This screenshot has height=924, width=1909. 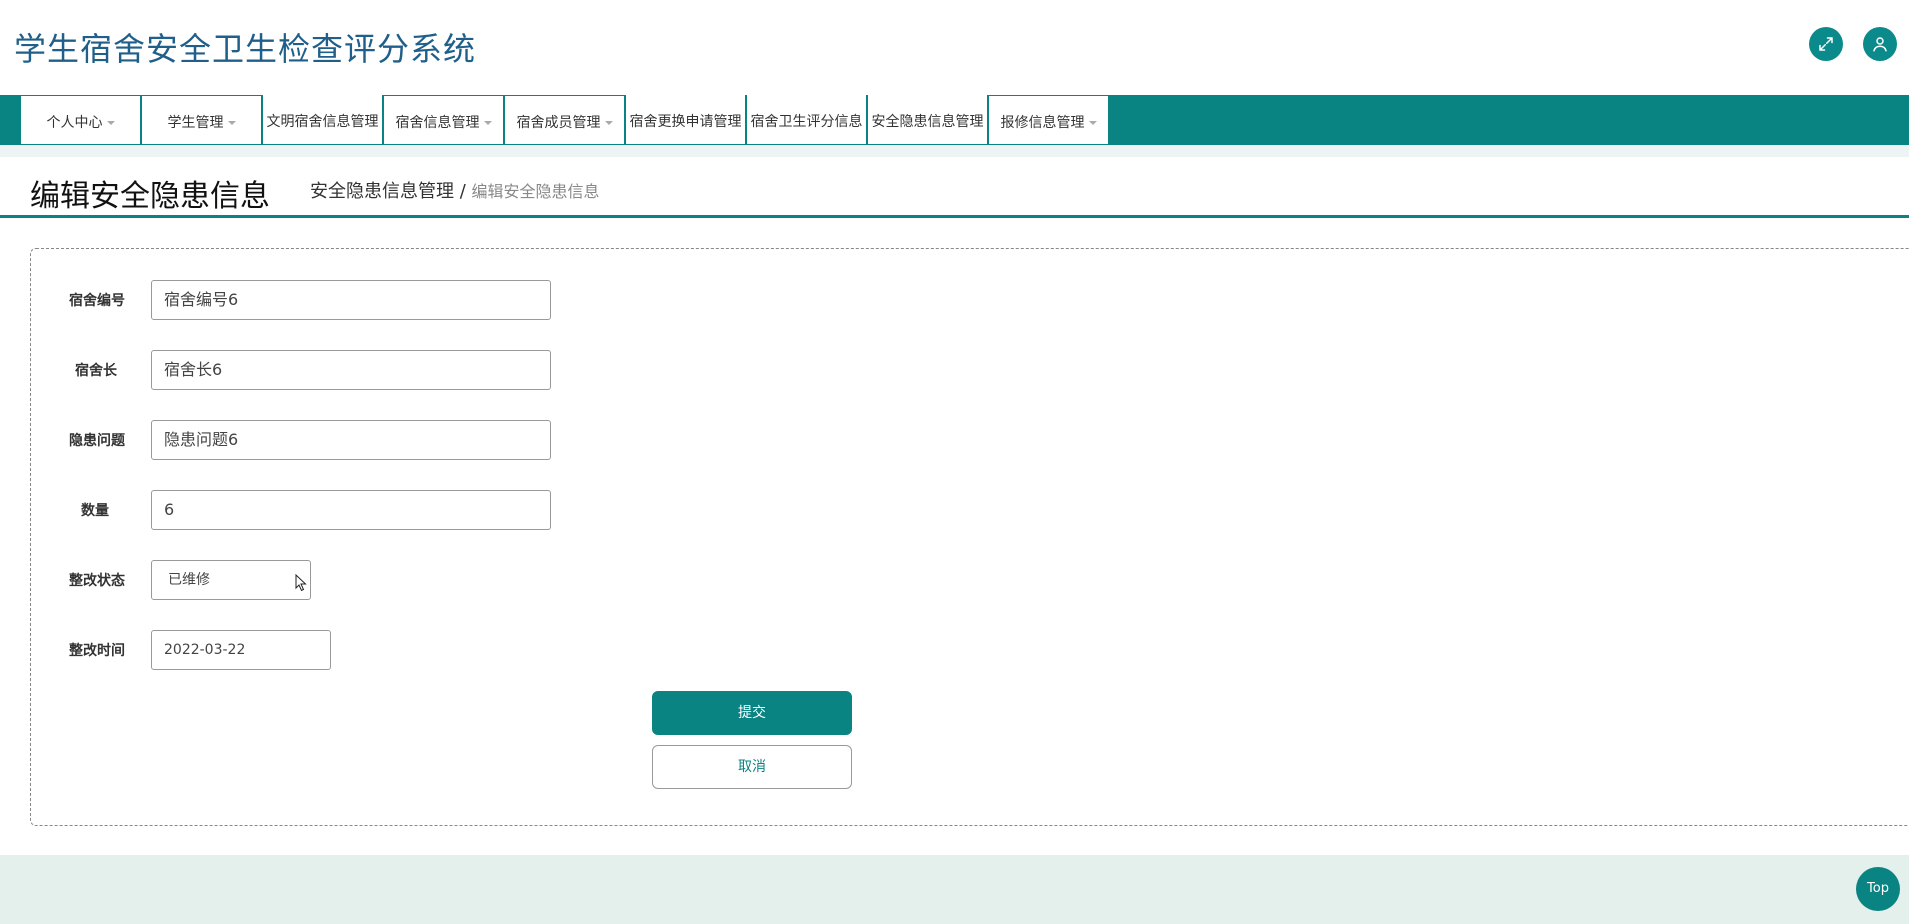 What do you see at coordinates (241, 650) in the screenshot?
I see `rectify-time-input: 2022-03-22` at bounding box center [241, 650].